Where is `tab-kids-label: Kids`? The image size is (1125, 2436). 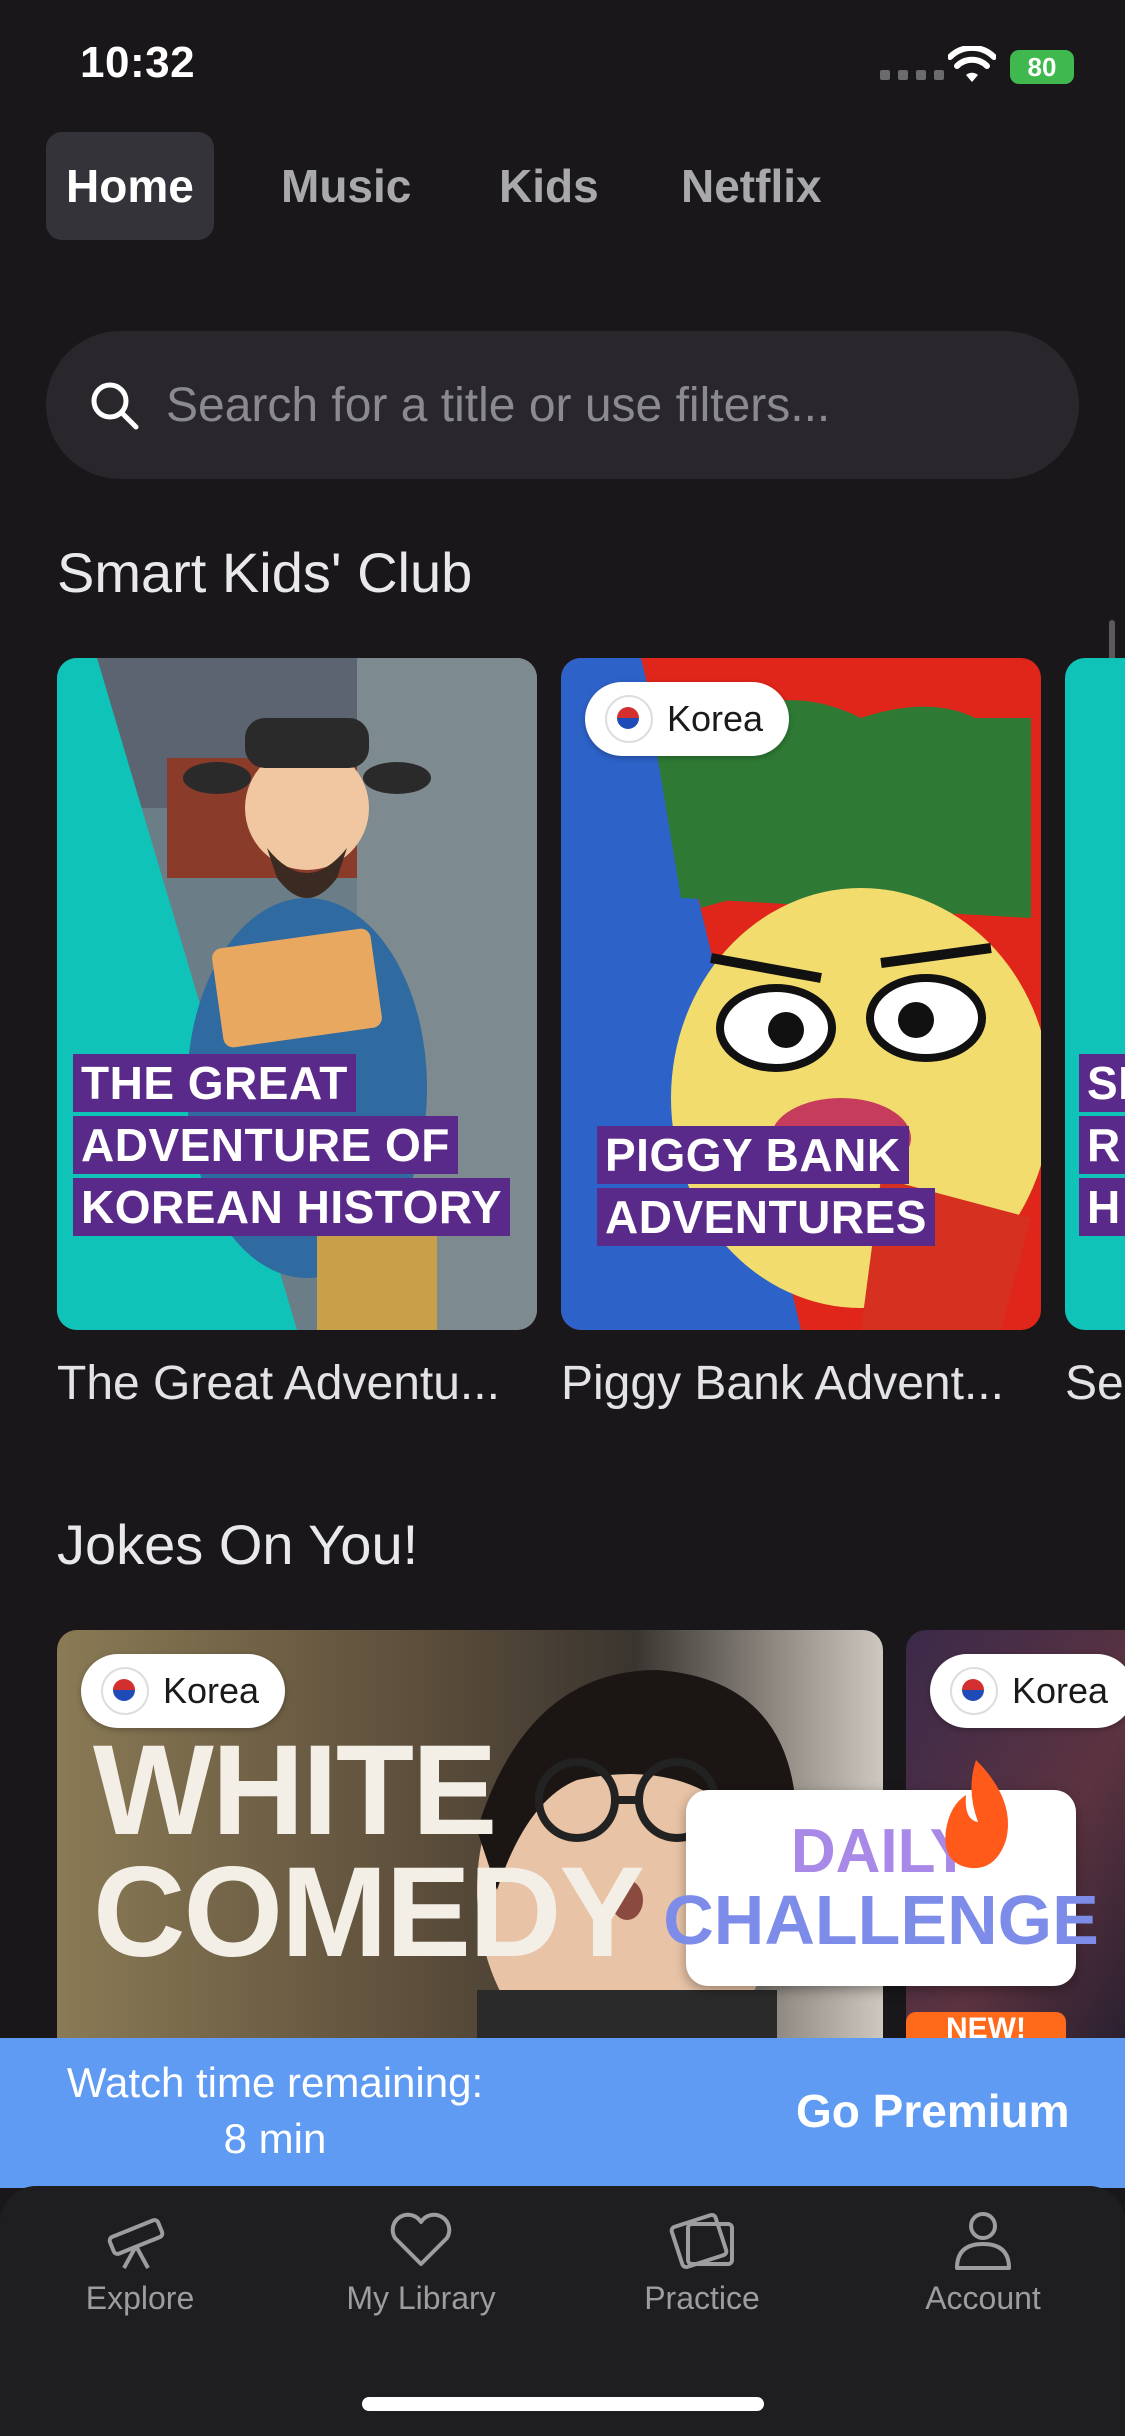 tab-kids-label: Kids is located at coordinates (549, 186).